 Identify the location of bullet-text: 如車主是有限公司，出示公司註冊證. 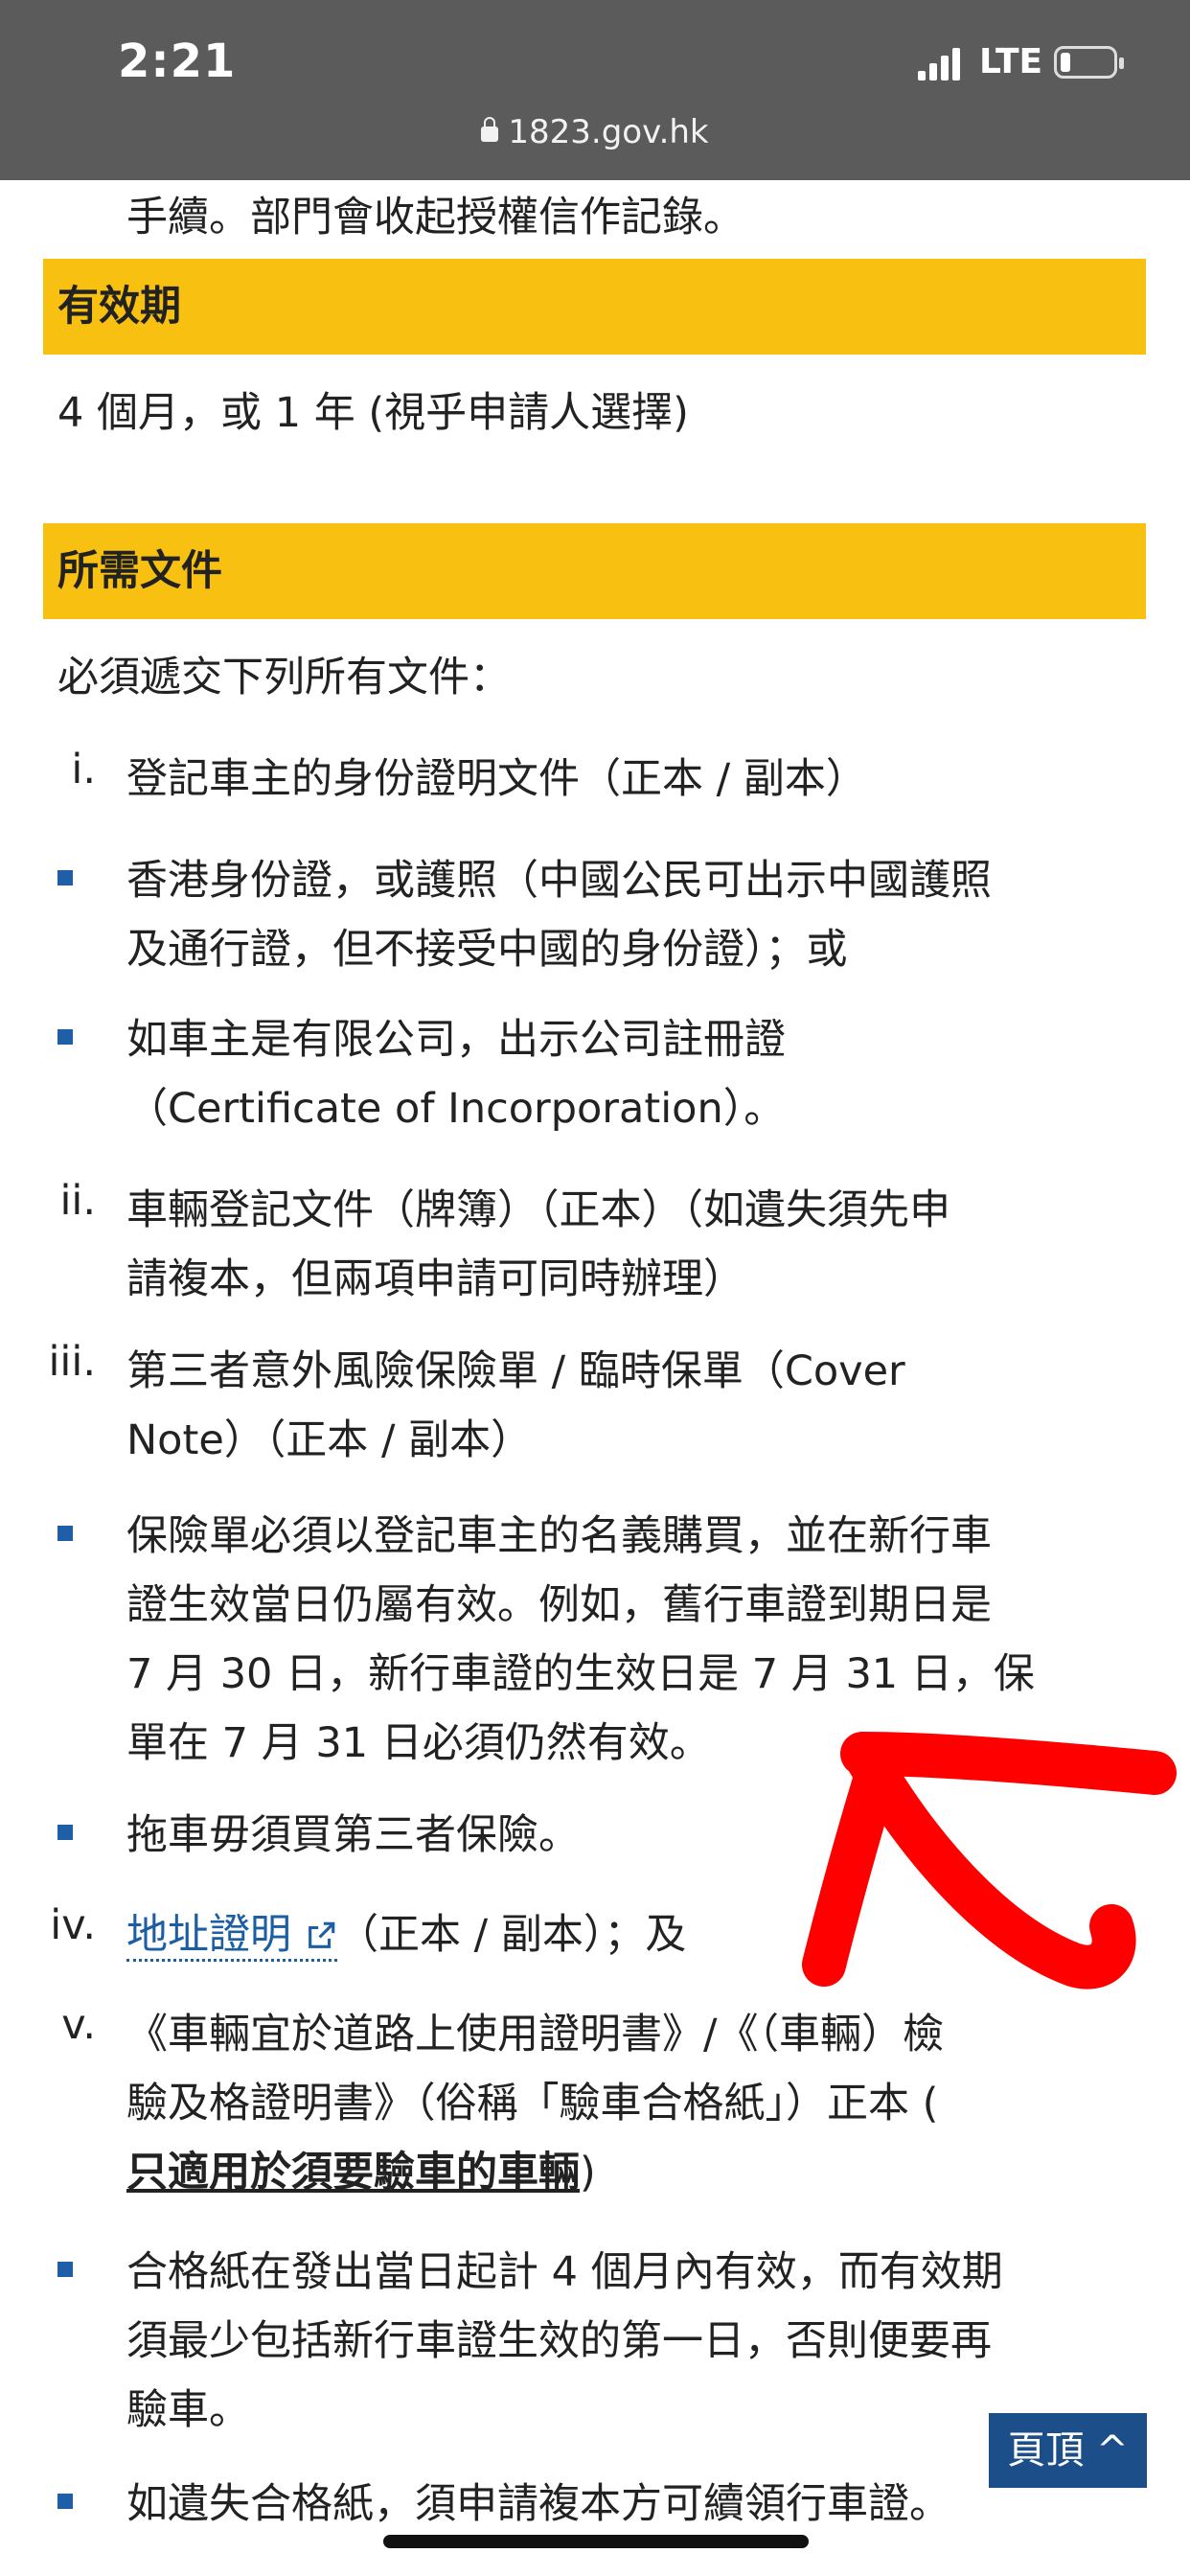
(456, 1040).